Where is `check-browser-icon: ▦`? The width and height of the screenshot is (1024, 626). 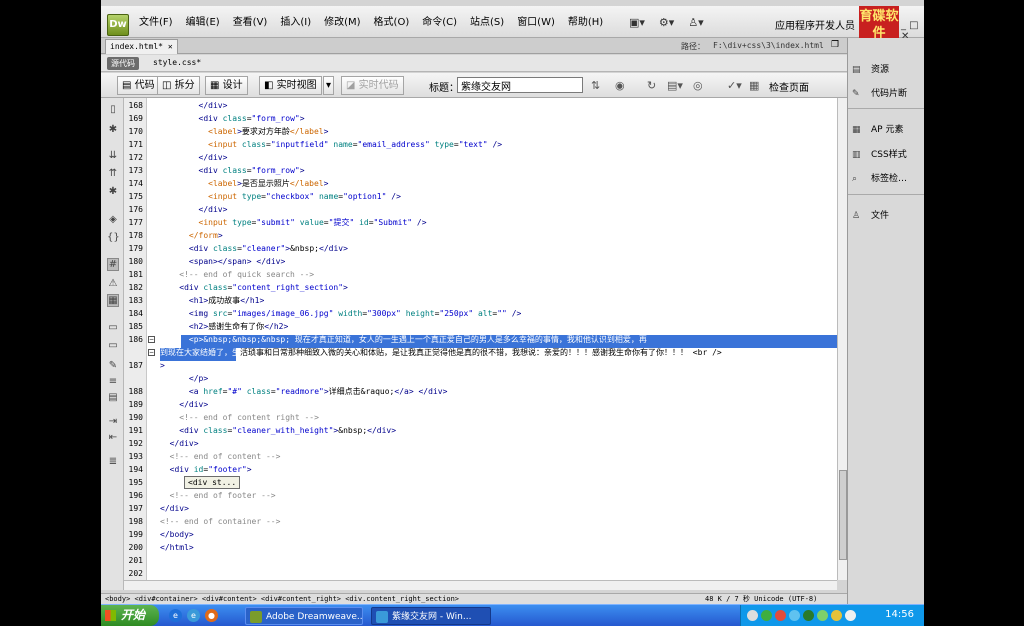
check-browser-icon: ▦ is located at coordinates (754, 85).